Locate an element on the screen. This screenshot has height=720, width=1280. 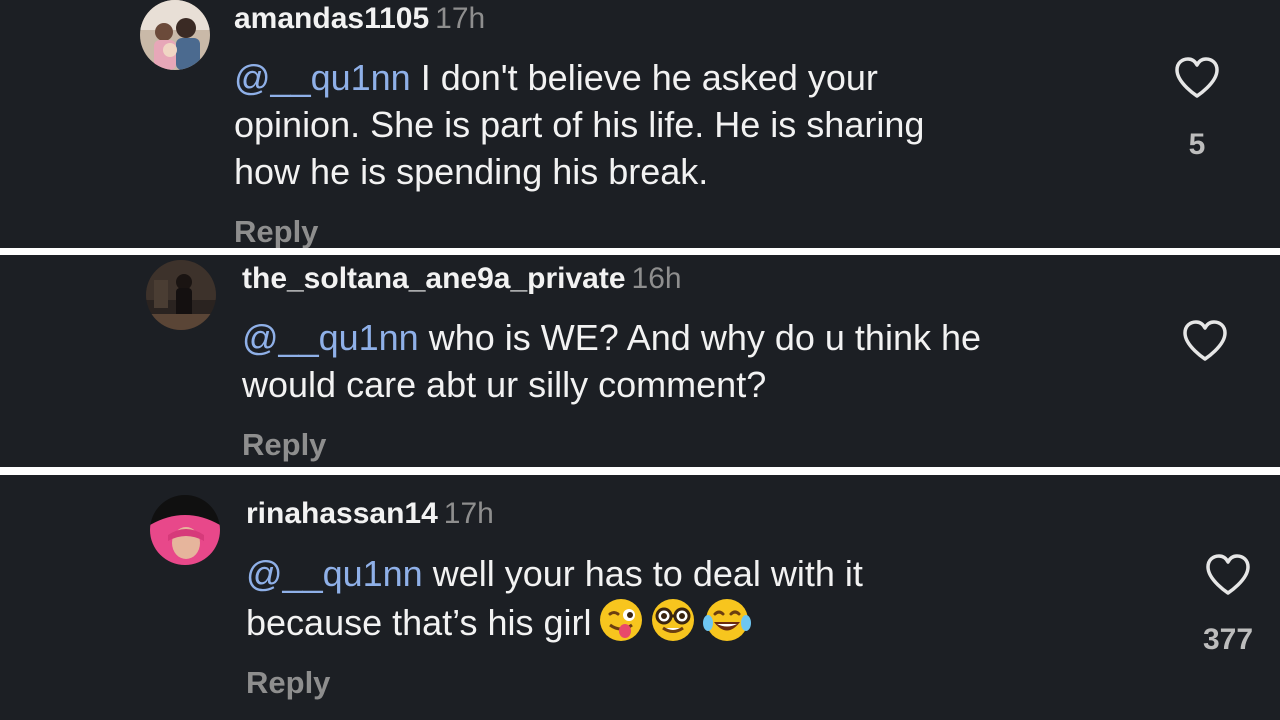
like-count: 5 is located at coordinates (1197, 144).